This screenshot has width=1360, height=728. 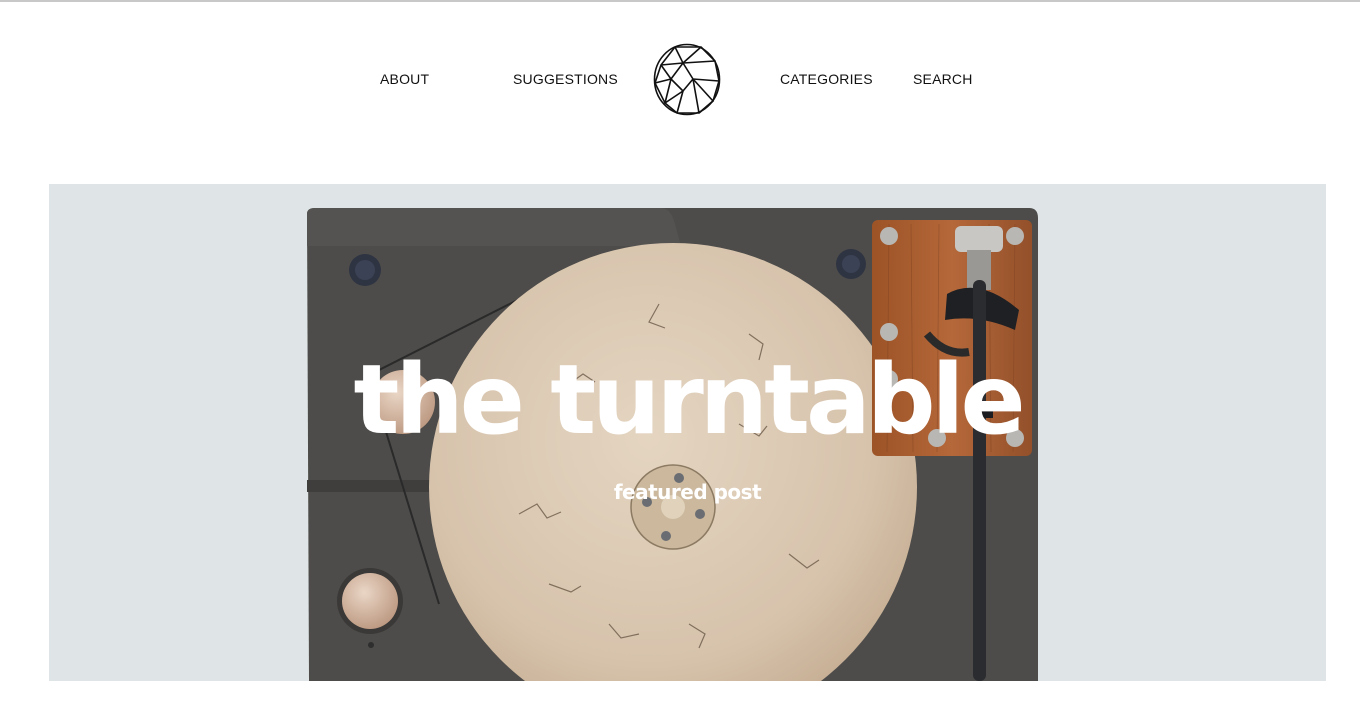 I want to click on nav-search: SEARCH, so click(x=943, y=79).